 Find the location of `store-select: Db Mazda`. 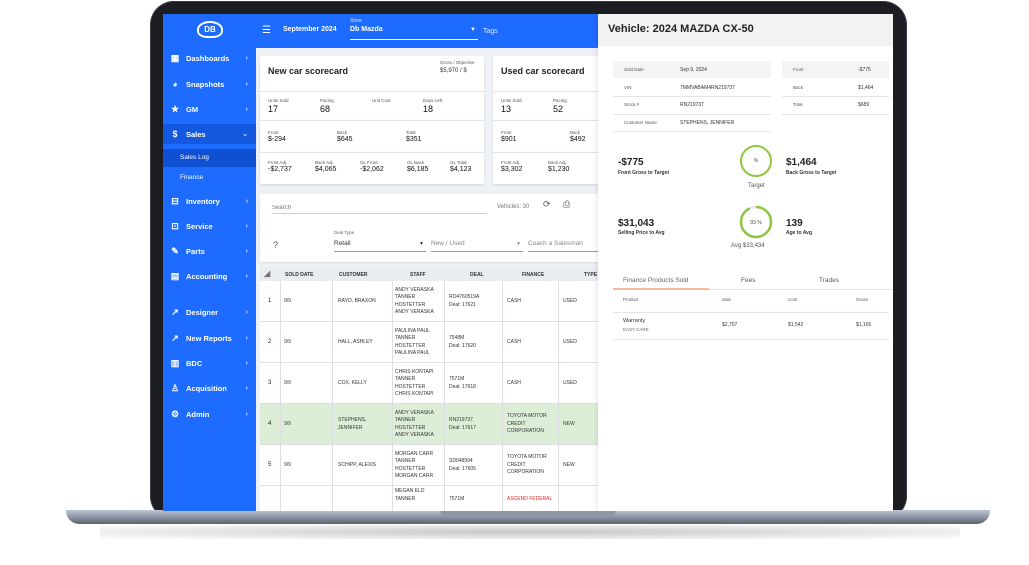

store-select: Db Mazda is located at coordinates (414, 33).